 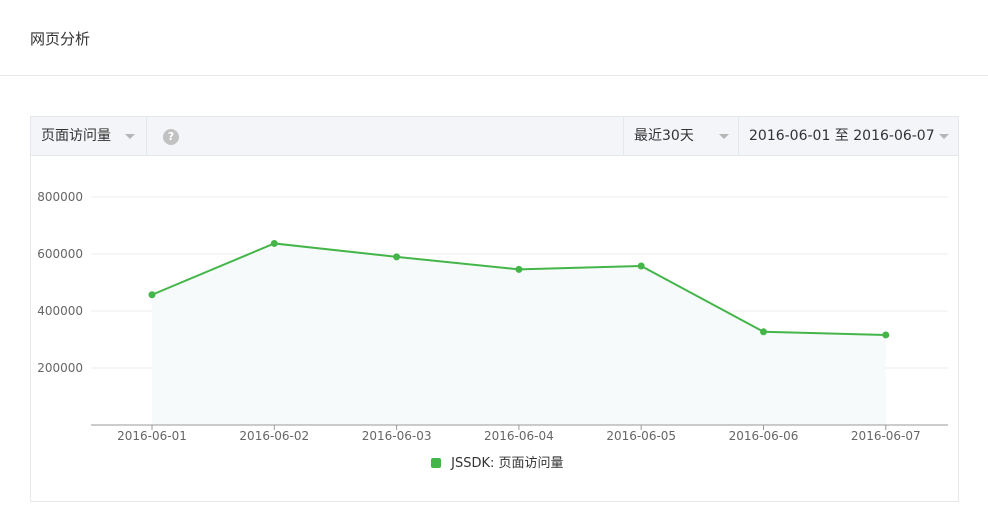 I want to click on y-tick-label: 800000, so click(x=60, y=197).